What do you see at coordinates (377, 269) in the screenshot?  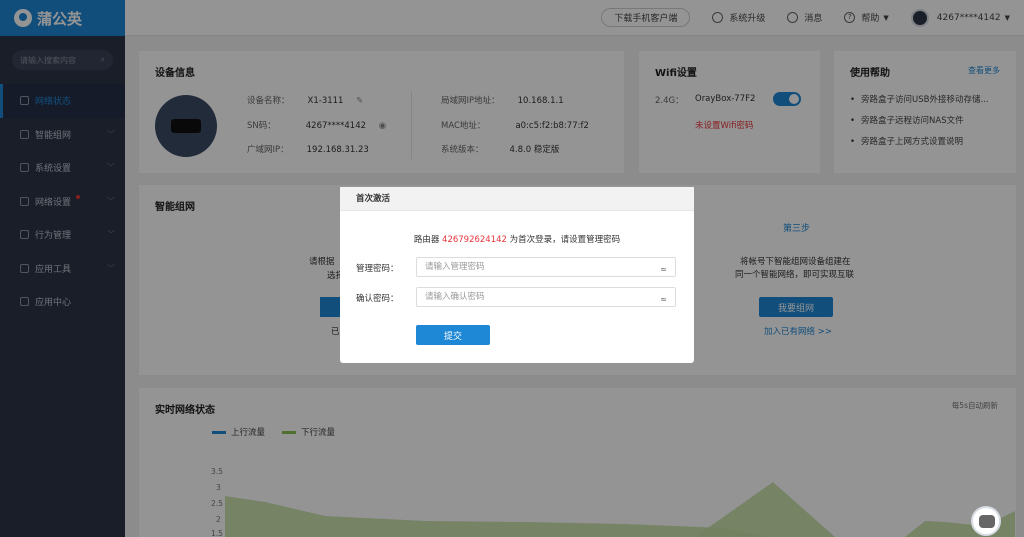 I see `admin-password-label: 管理密码：` at bounding box center [377, 269].